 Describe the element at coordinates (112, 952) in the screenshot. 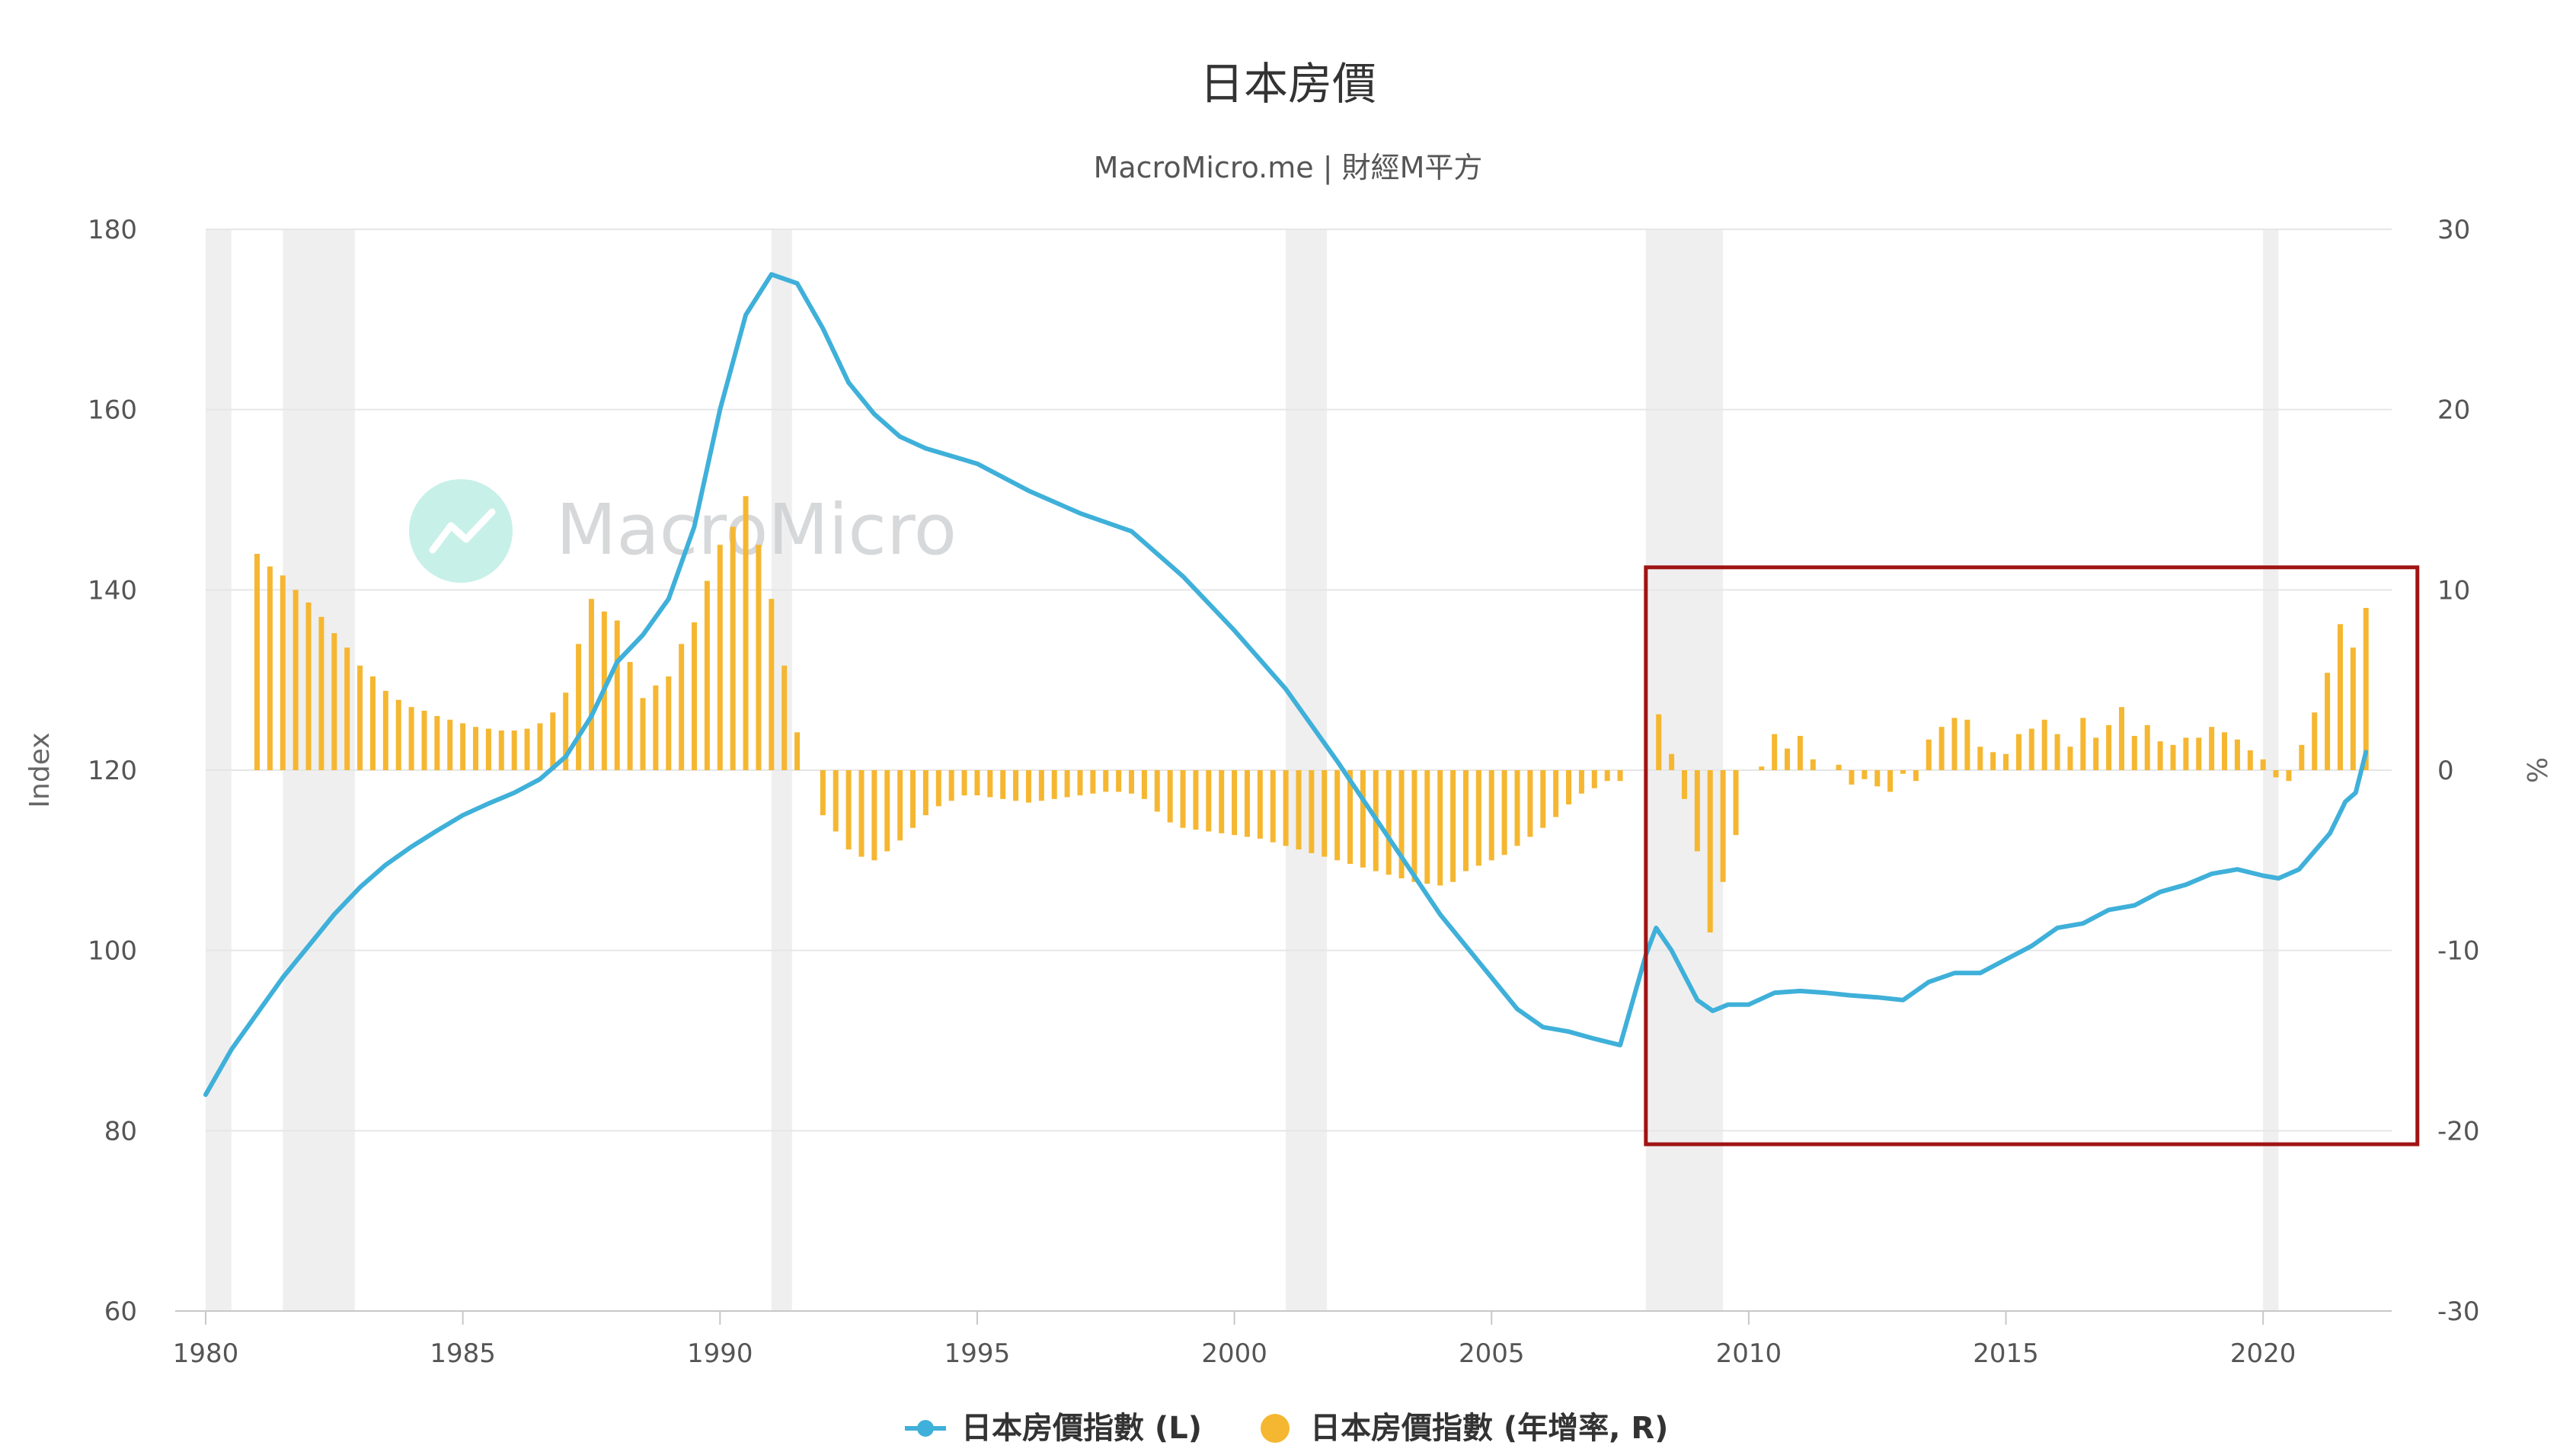

I see `y-left-tick-label: 100` at that location.